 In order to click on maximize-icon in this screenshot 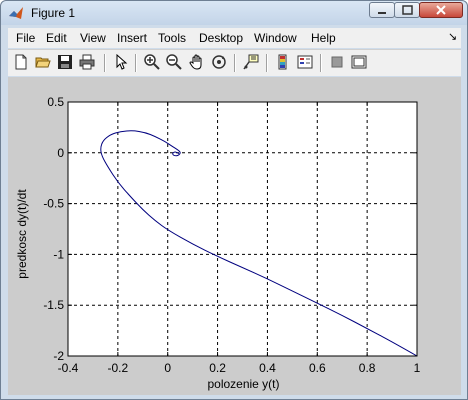, I will do `click(407, 10)`.